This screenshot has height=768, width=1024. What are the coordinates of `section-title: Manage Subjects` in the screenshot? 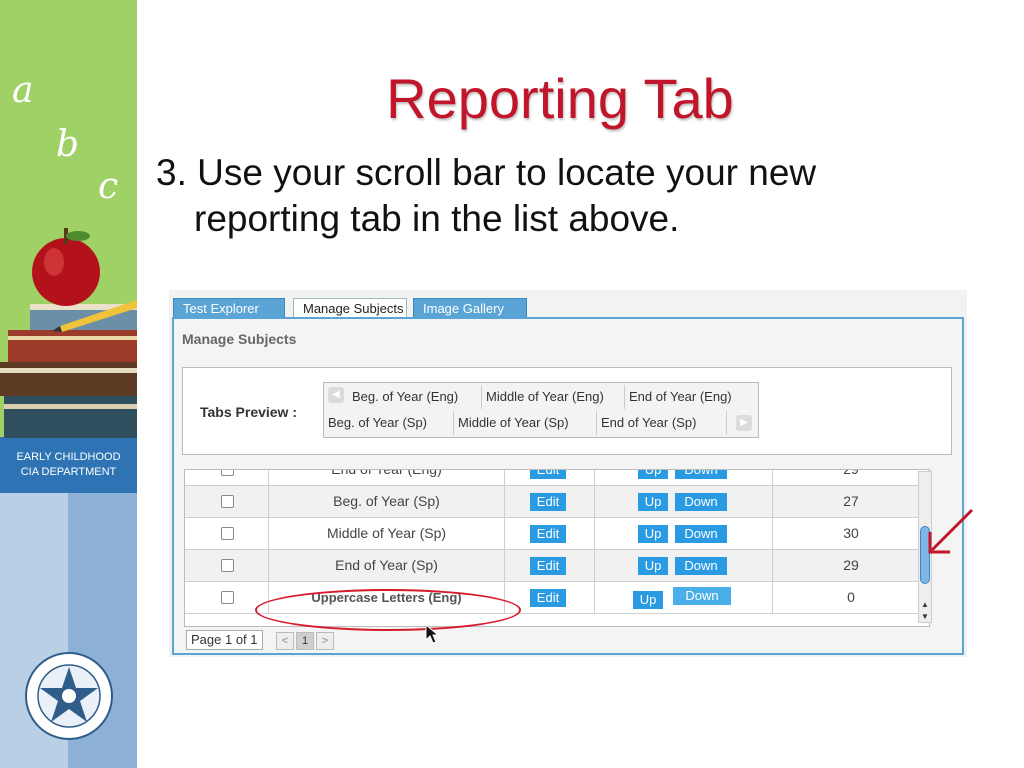 It's located at (239, 339).